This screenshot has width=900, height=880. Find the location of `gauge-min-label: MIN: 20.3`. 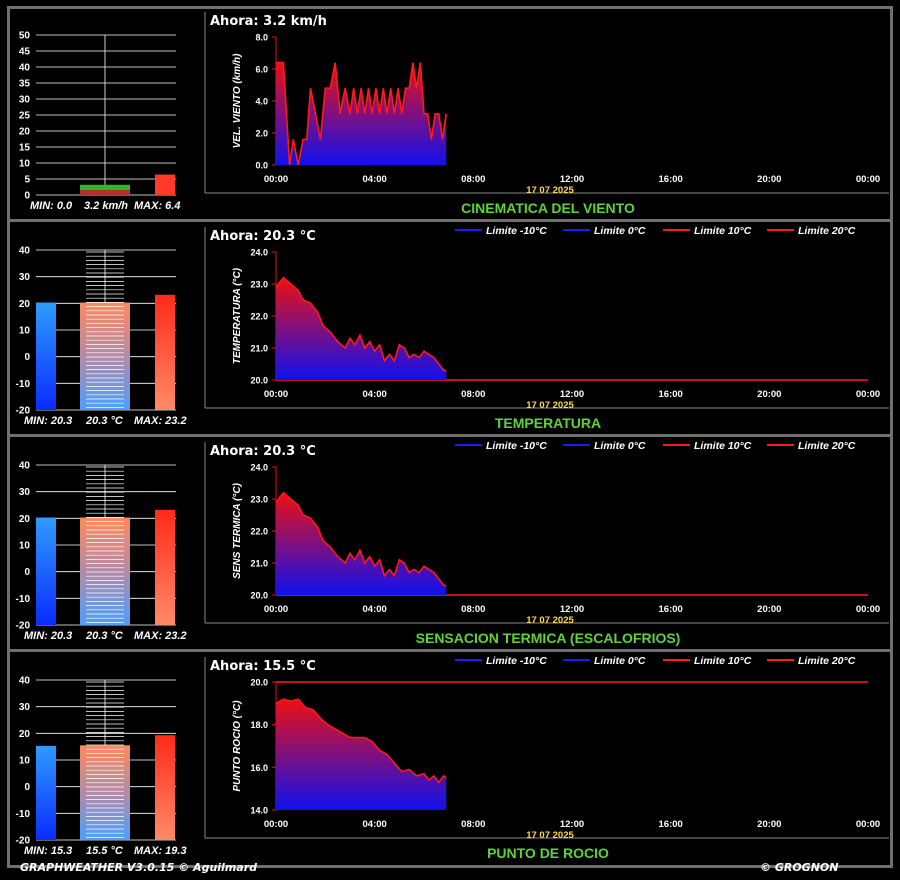

gauge-min-label: MIN: 20.3 is located at coordinates (48, 421).